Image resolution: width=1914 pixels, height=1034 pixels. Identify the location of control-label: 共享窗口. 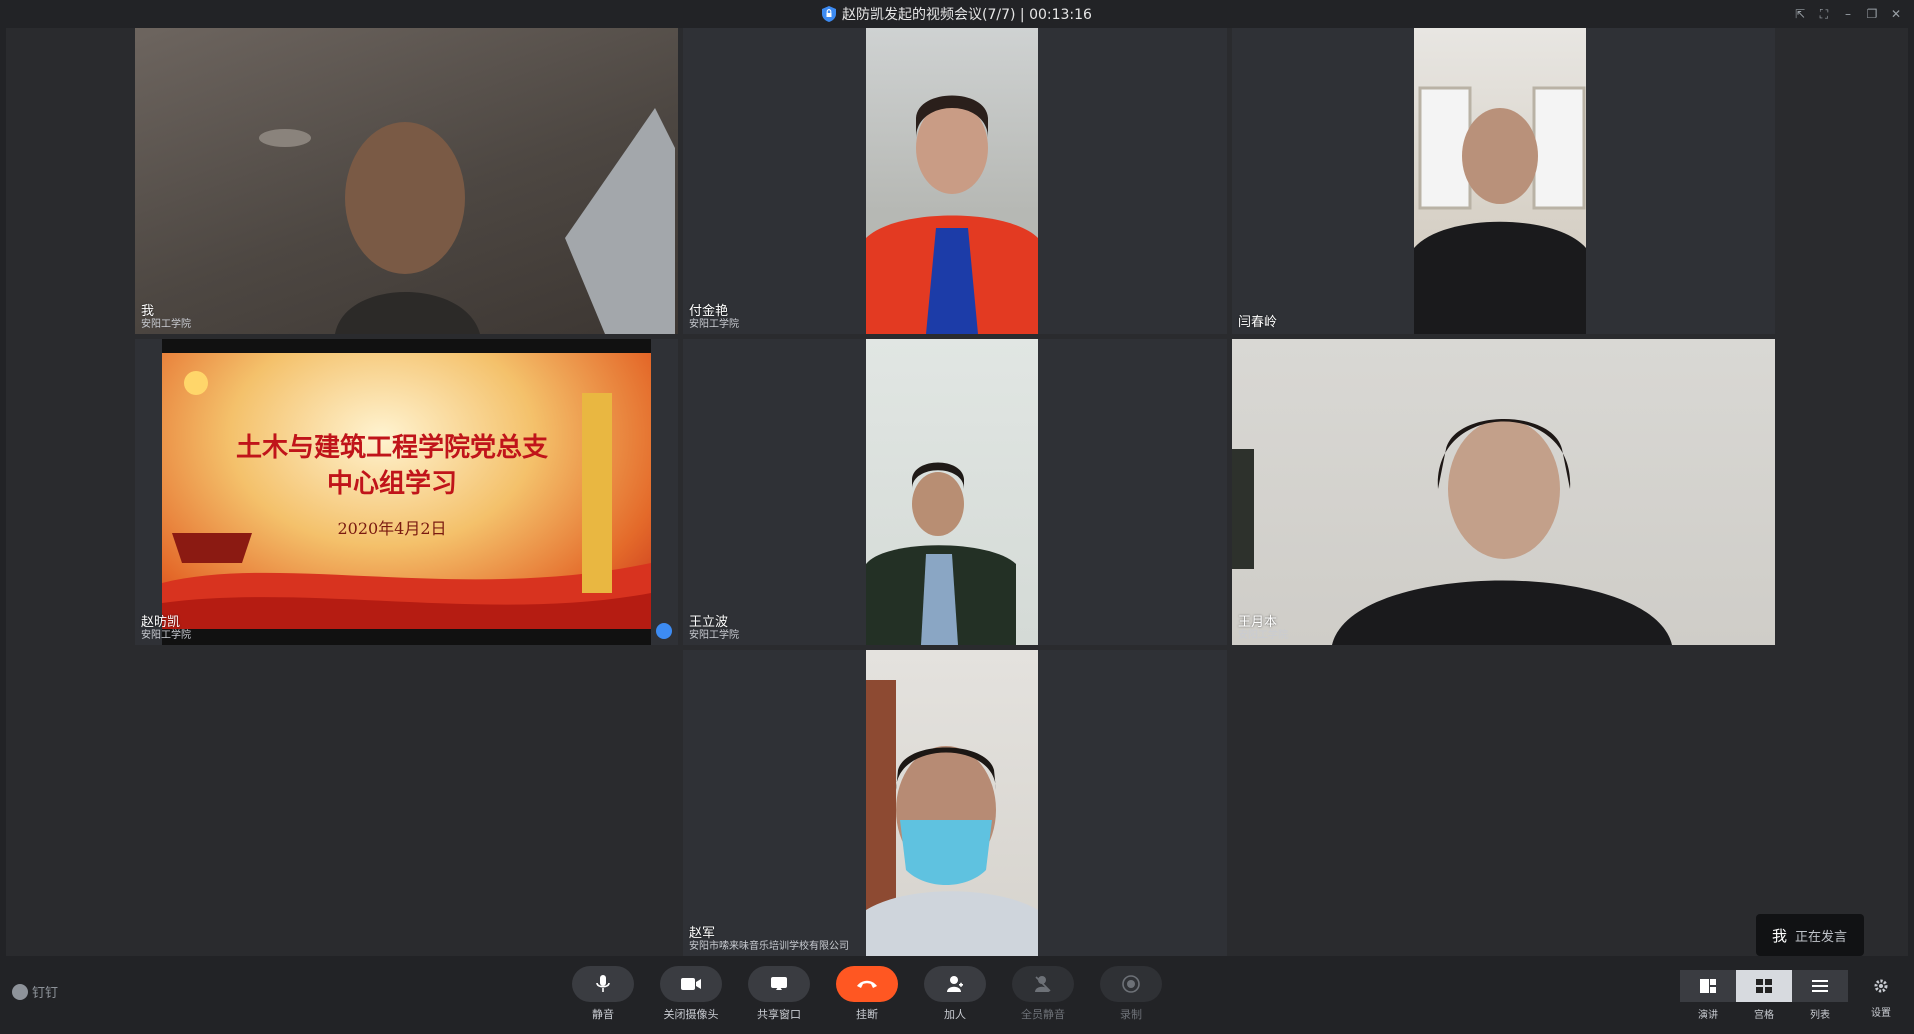
(779, 1014).